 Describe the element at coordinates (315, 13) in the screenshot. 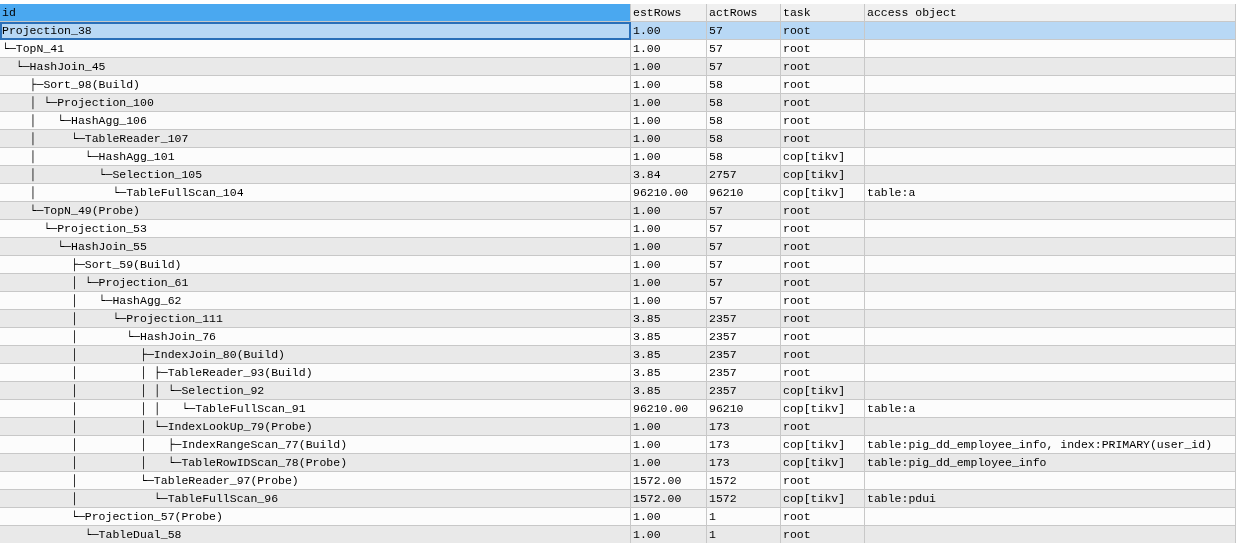

I see `column-header: id` at that location.